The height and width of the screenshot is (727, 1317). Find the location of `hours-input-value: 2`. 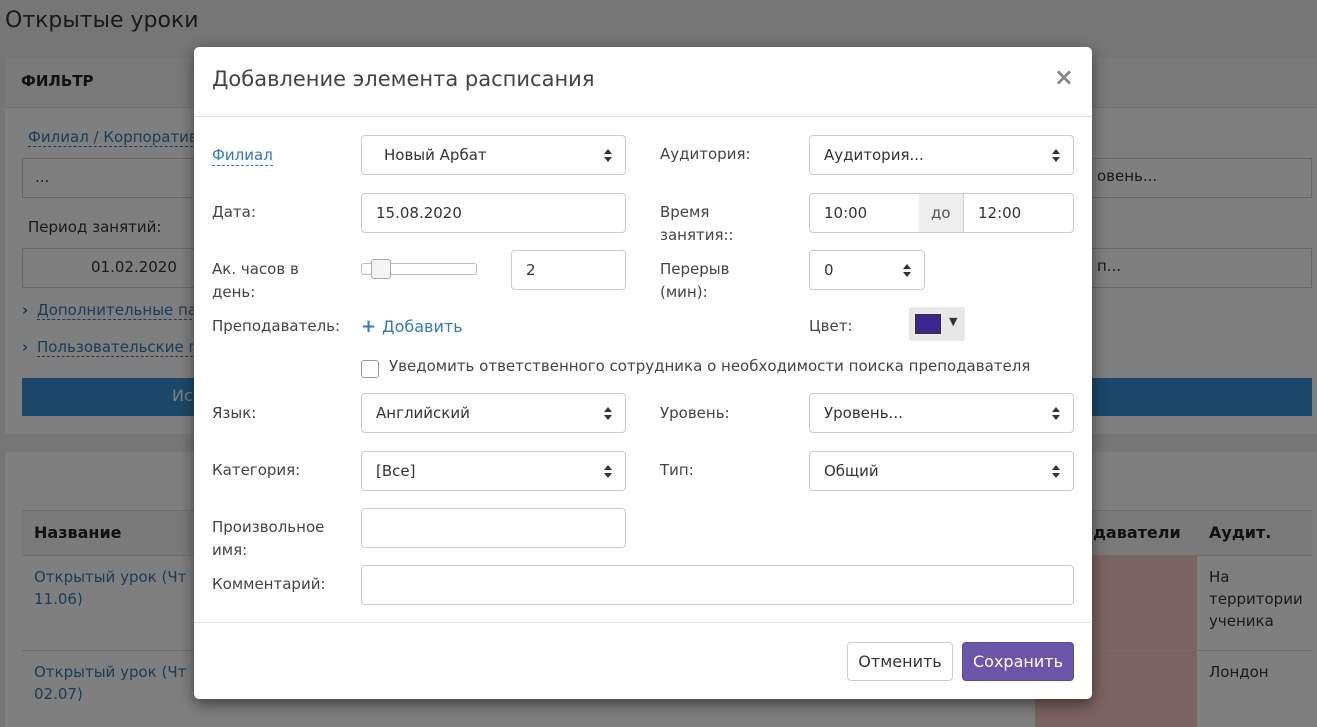

hours-input-value: 2 is located at coordinates (531, 270).